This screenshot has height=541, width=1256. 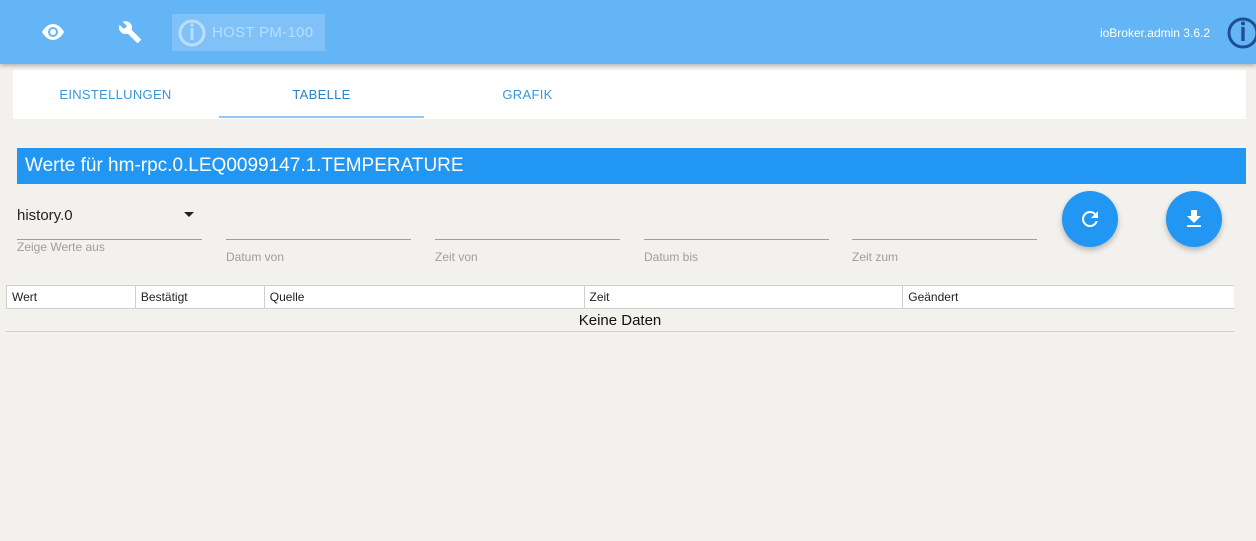 What do you see at coordinates (527, 239) in the screenshot?
I see `time-from-underline` at bounding box center [527, 239].